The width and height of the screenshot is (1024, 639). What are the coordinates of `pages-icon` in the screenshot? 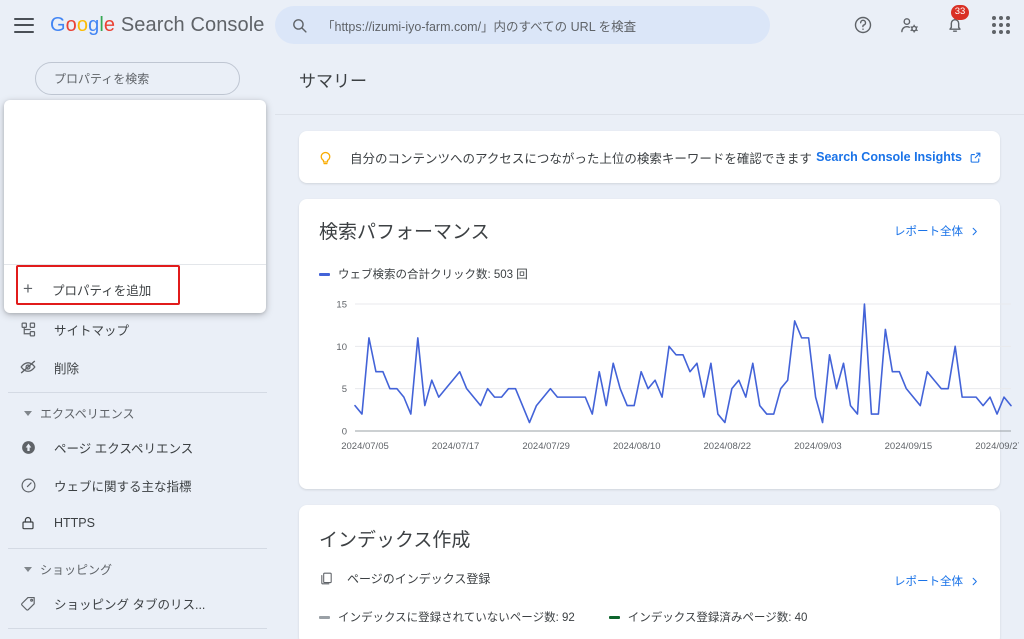 It's located at (326, 578).